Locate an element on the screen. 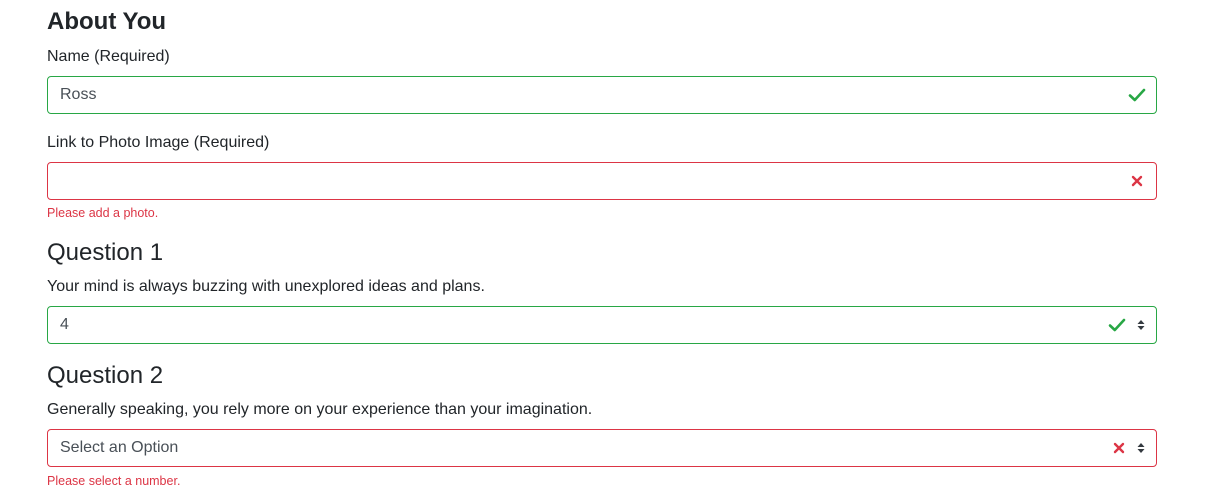 This screenshot has width=1207, height=500. photo-label: Link to Photo Image (Required) is located at coordinates (158, 142).